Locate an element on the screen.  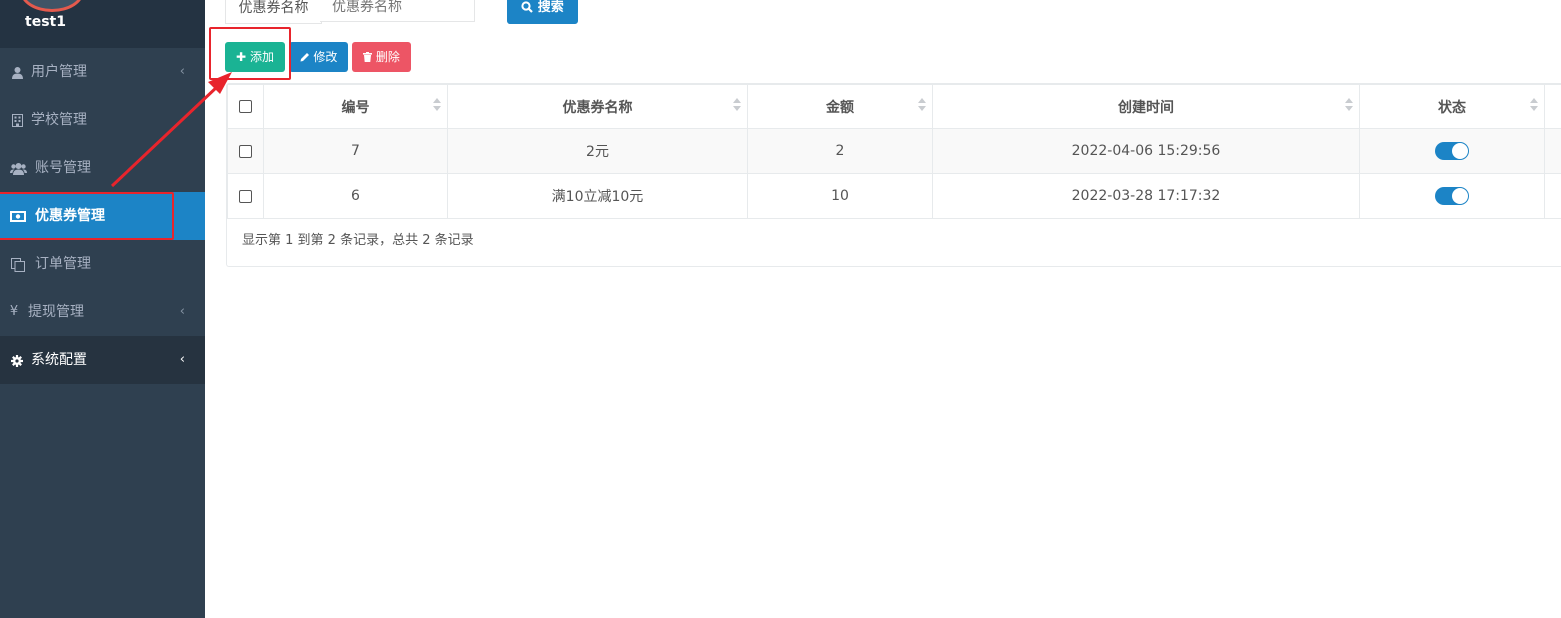
delete-button: 删除 is located at coordinates (381, 57).